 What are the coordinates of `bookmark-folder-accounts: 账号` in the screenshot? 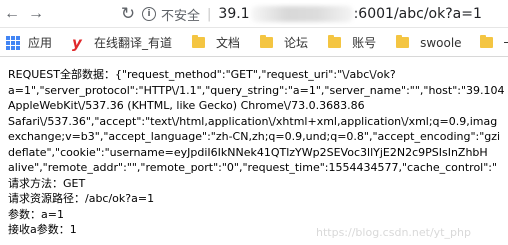 It's located at (356, 43).